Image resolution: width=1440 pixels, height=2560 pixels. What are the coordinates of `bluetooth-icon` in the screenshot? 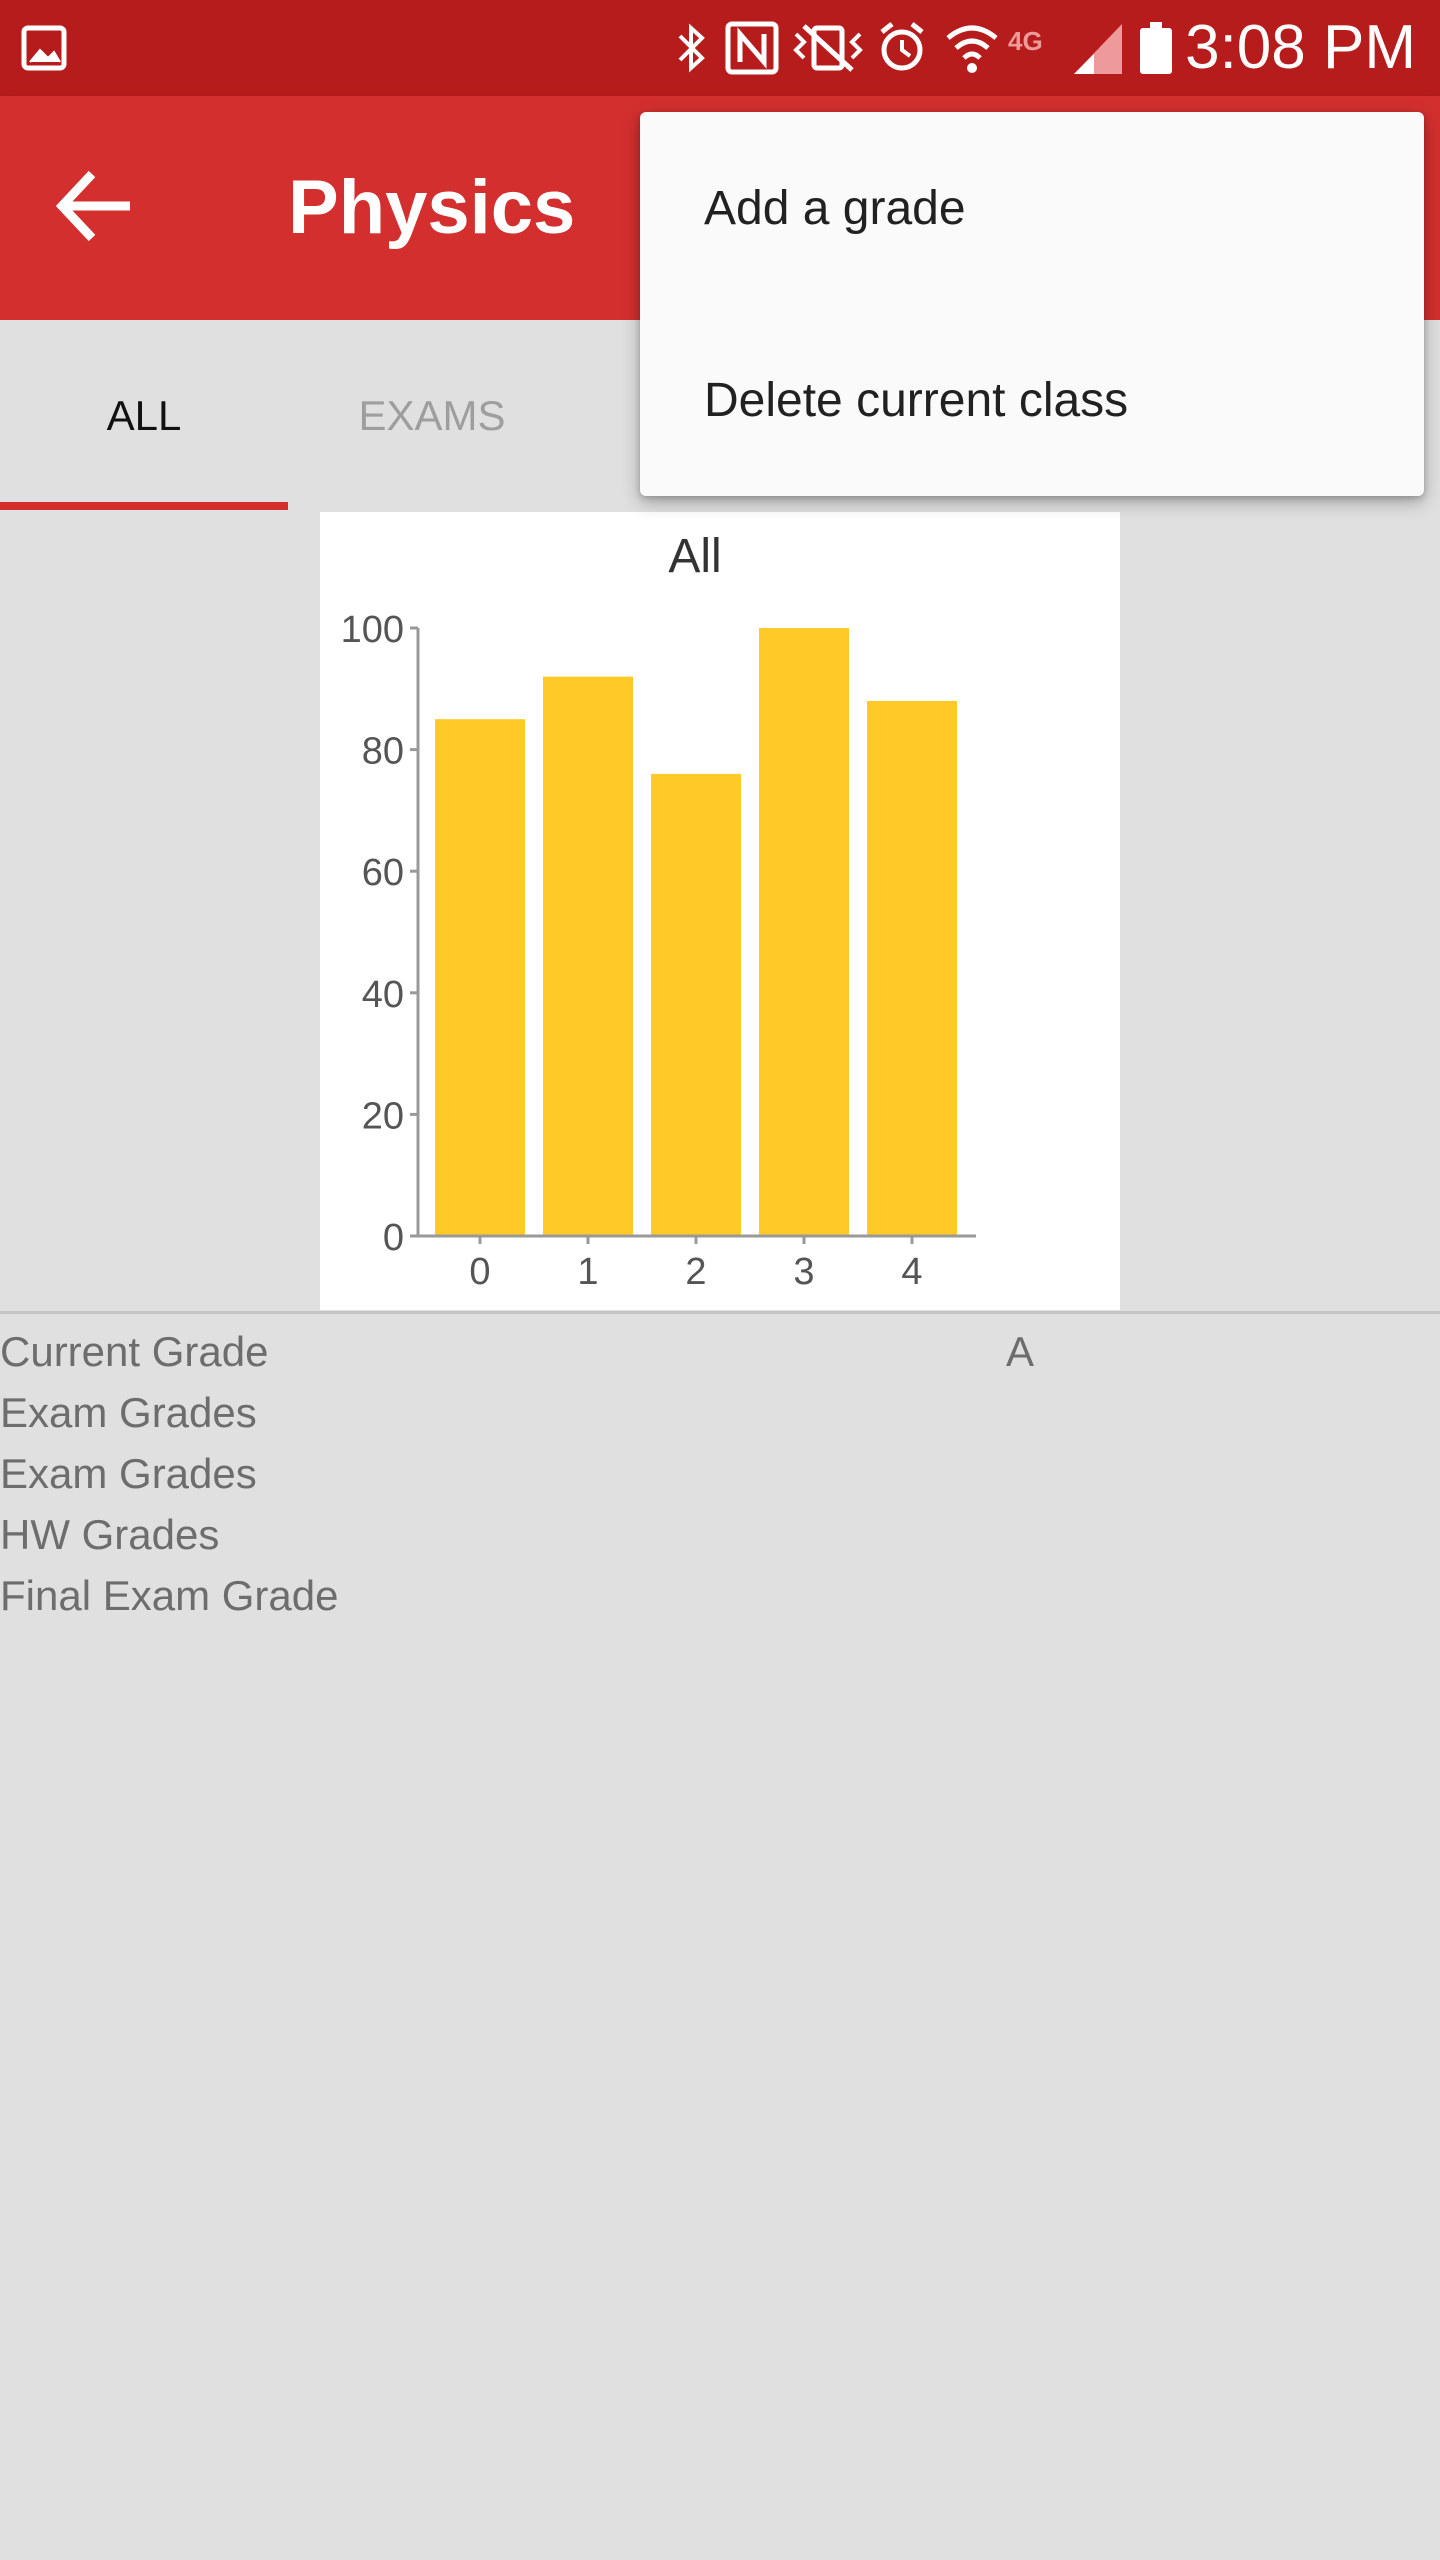 It's located at (691, 48).